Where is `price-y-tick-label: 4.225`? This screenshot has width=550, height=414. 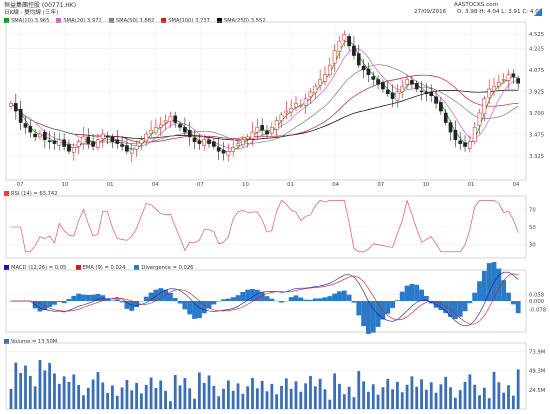
price-y-tick-label: 4.225 is located at coordinates (536, 49).